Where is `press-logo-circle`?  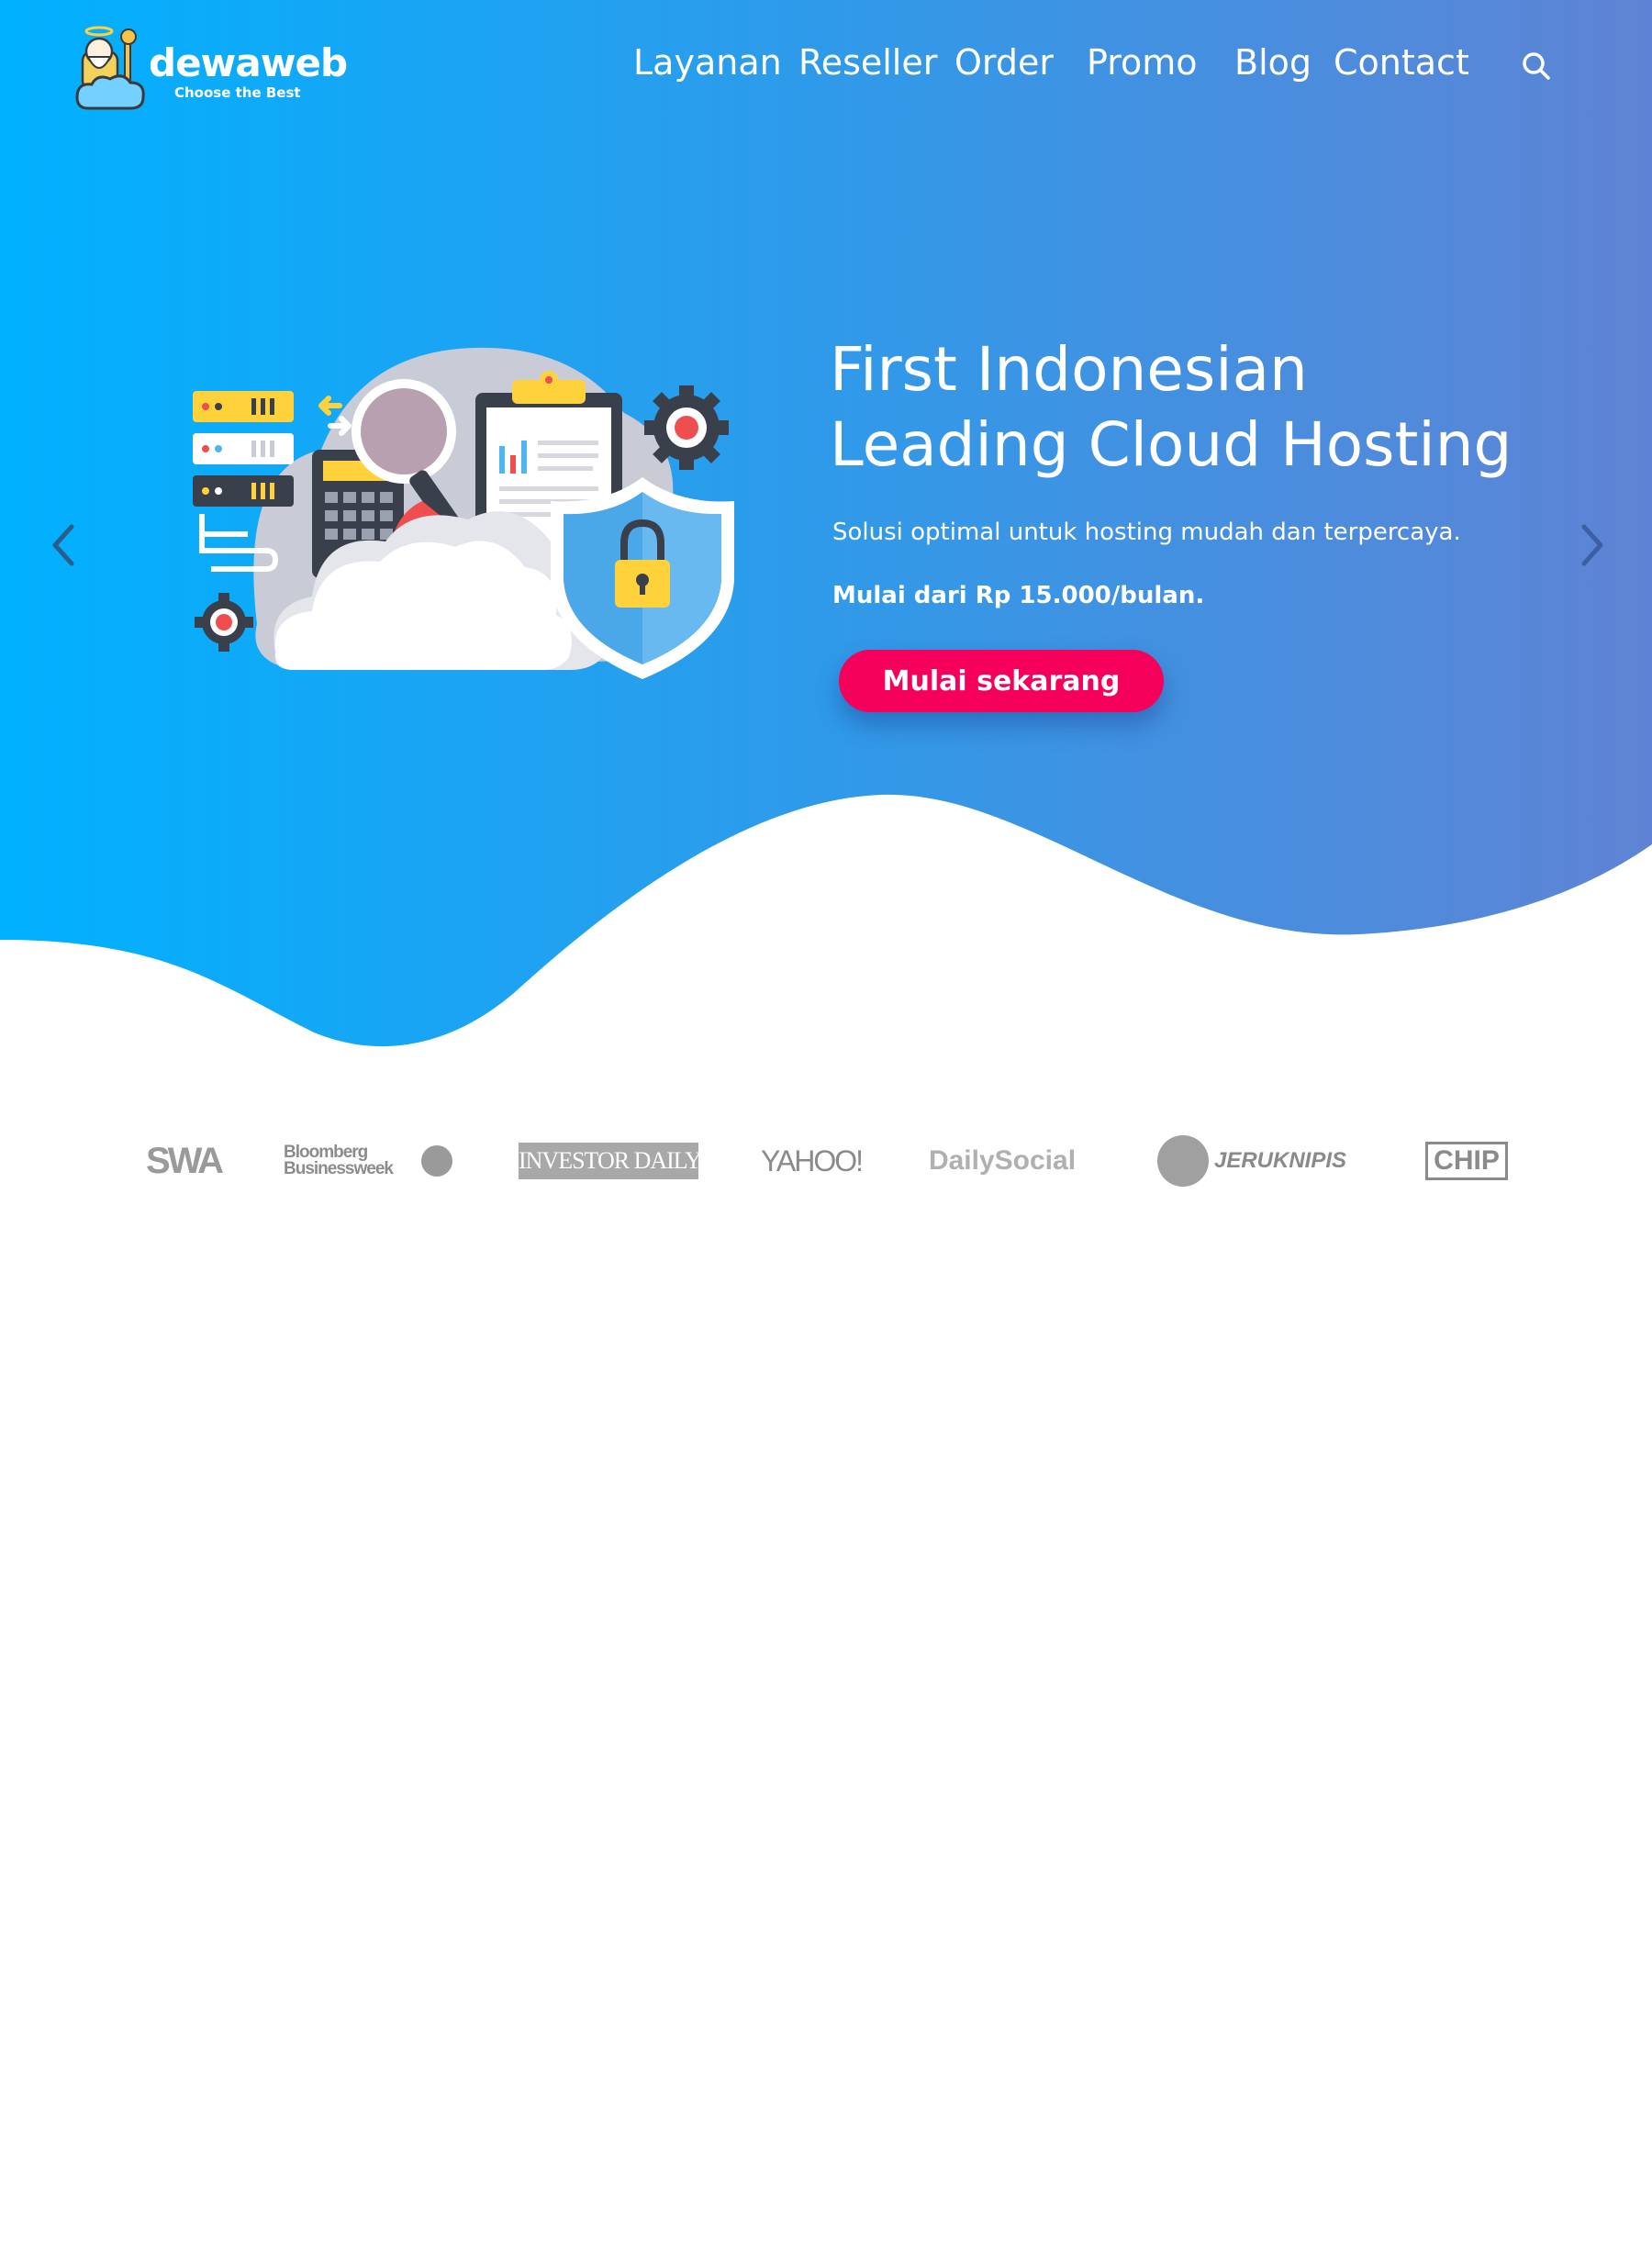
press-logo-circle is located at coordinates (1182, 1161).